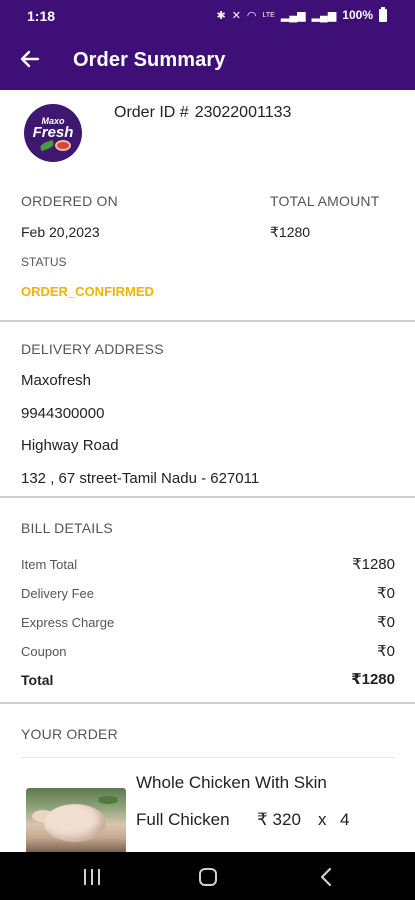 Image resolution: width=415 pixels, height=900 pixels. Describe the element at coordinates (383, 14) in the screenshot. I see `battery-icon` at that location.